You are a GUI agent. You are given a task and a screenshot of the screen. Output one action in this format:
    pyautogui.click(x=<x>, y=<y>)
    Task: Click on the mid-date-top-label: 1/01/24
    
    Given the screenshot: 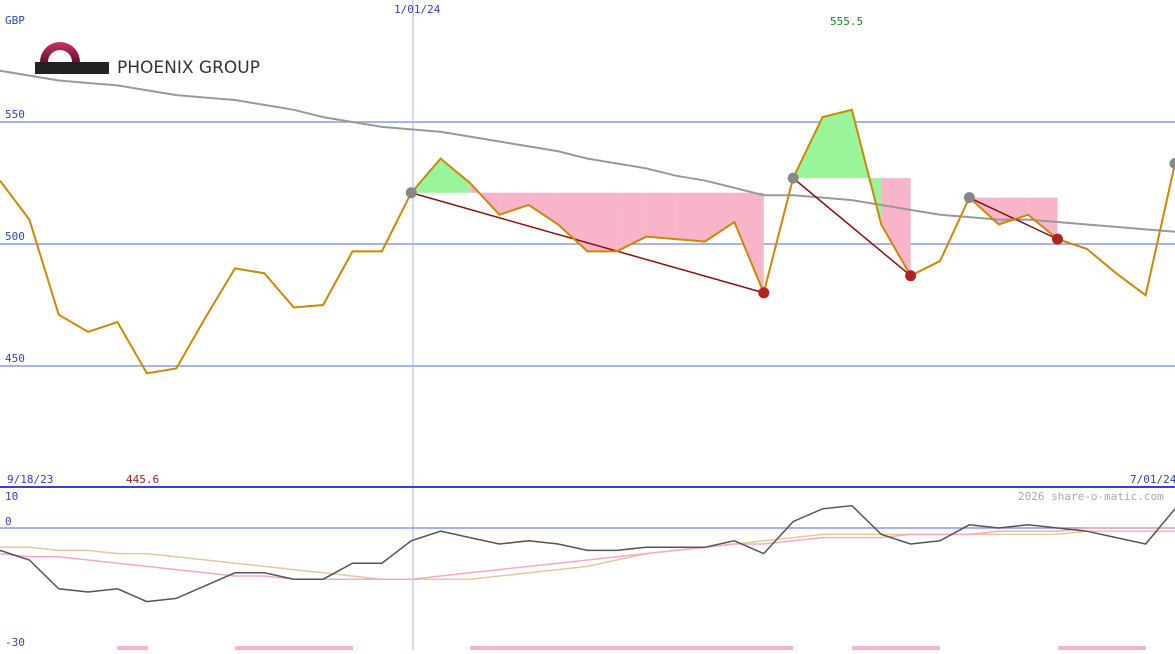 What is the action you would take?
    pyautogui.click(x=417, y=9)
    